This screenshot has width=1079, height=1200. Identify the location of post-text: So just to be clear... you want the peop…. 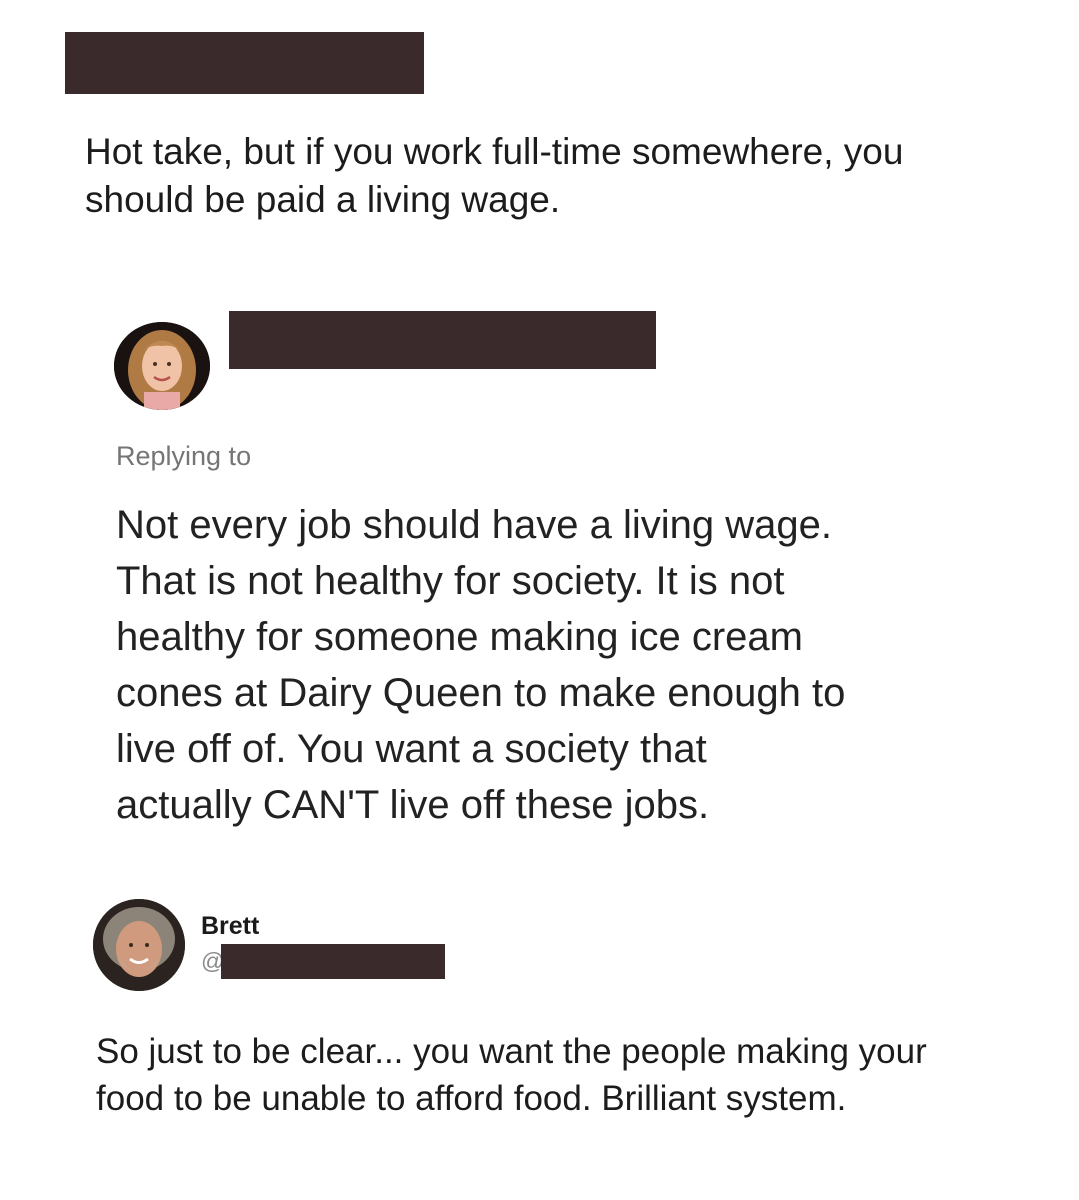
(511, 1075).